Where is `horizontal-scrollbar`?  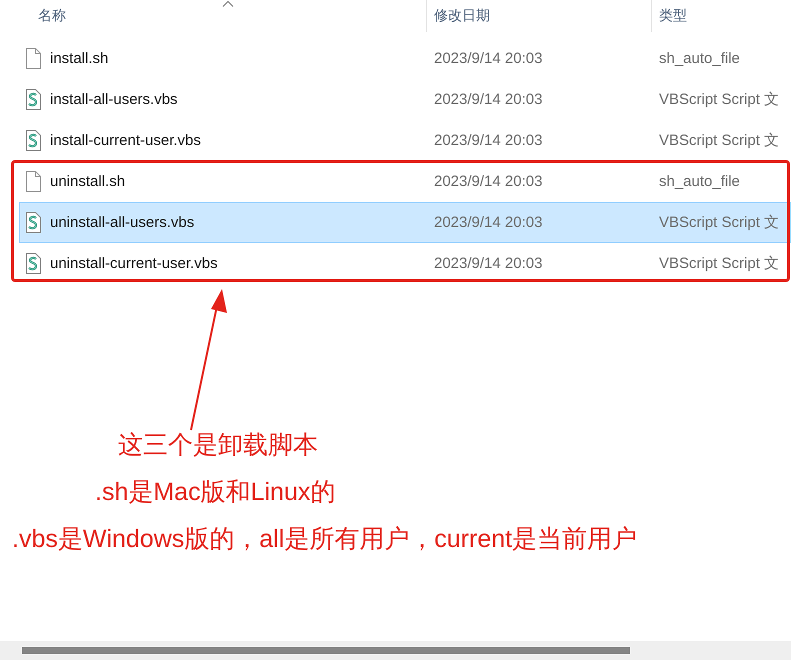 horizontal-scrollbar is located at coordinates (395, 650).